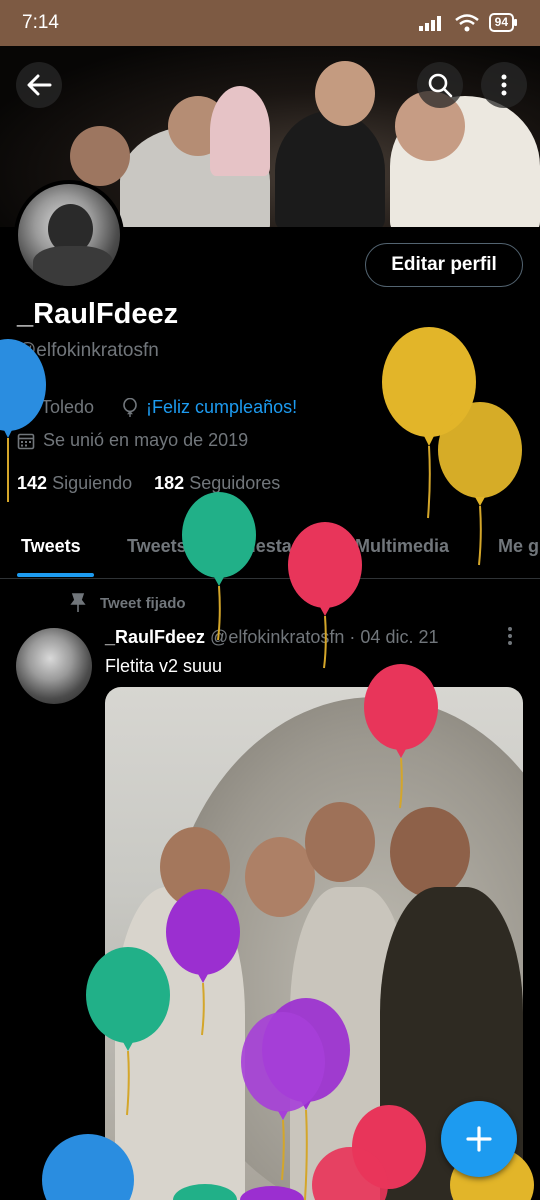 This screenshot has height=1200, width=540. I want to click on profile-meta-row: Toledo ¡Feliz cumpleaños!, so click(157, 407).